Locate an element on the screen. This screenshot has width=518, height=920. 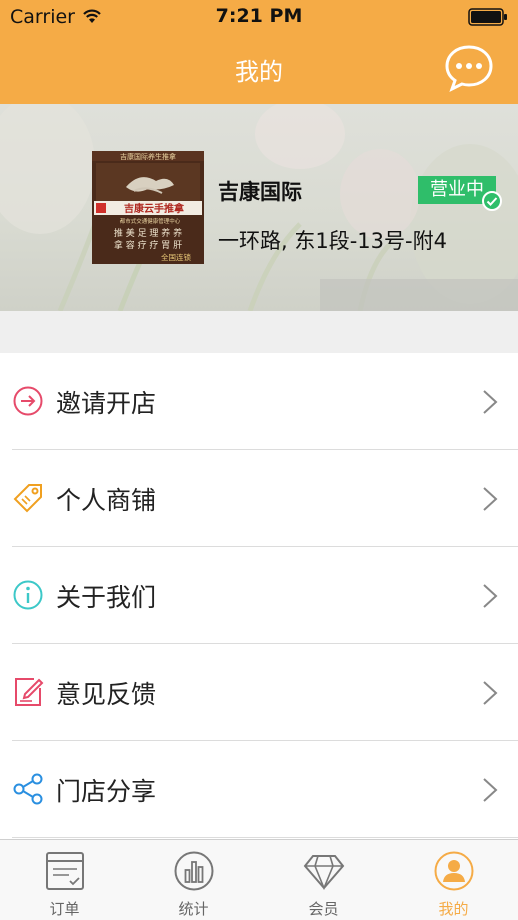
divider is located at coordinates (265, 837).